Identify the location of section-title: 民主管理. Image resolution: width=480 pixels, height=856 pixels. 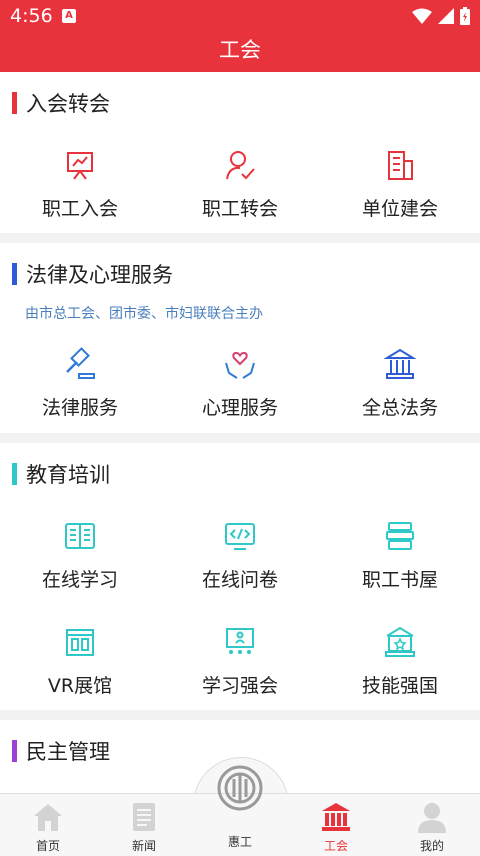
(61, 751).